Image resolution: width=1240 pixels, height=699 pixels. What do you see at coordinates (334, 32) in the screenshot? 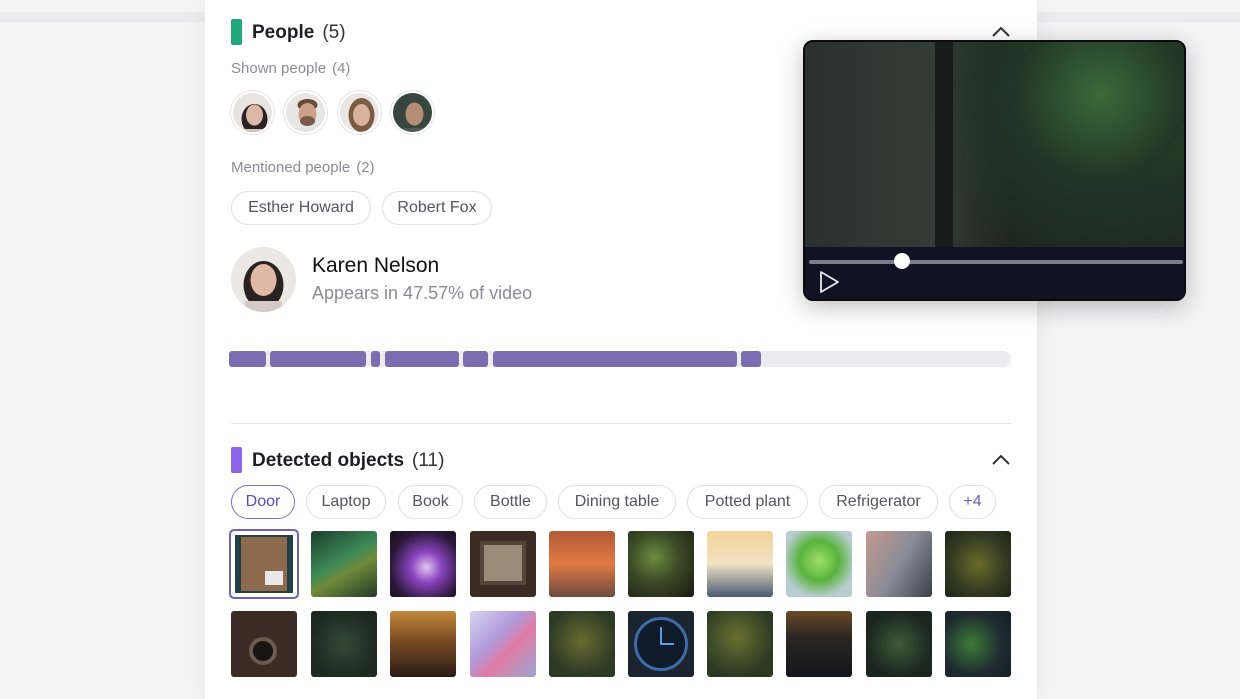
I see `people-count: (5)` at bounding box center [334, 32].